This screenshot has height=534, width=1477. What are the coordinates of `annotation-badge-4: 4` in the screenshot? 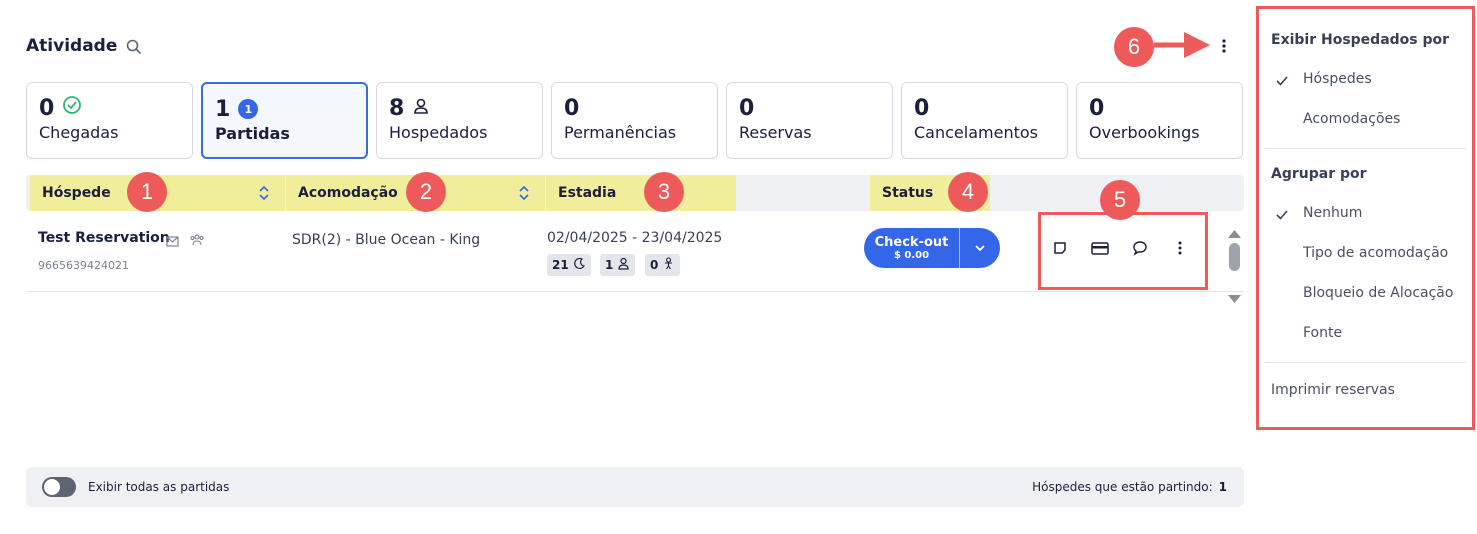 It's located at (968, 192).